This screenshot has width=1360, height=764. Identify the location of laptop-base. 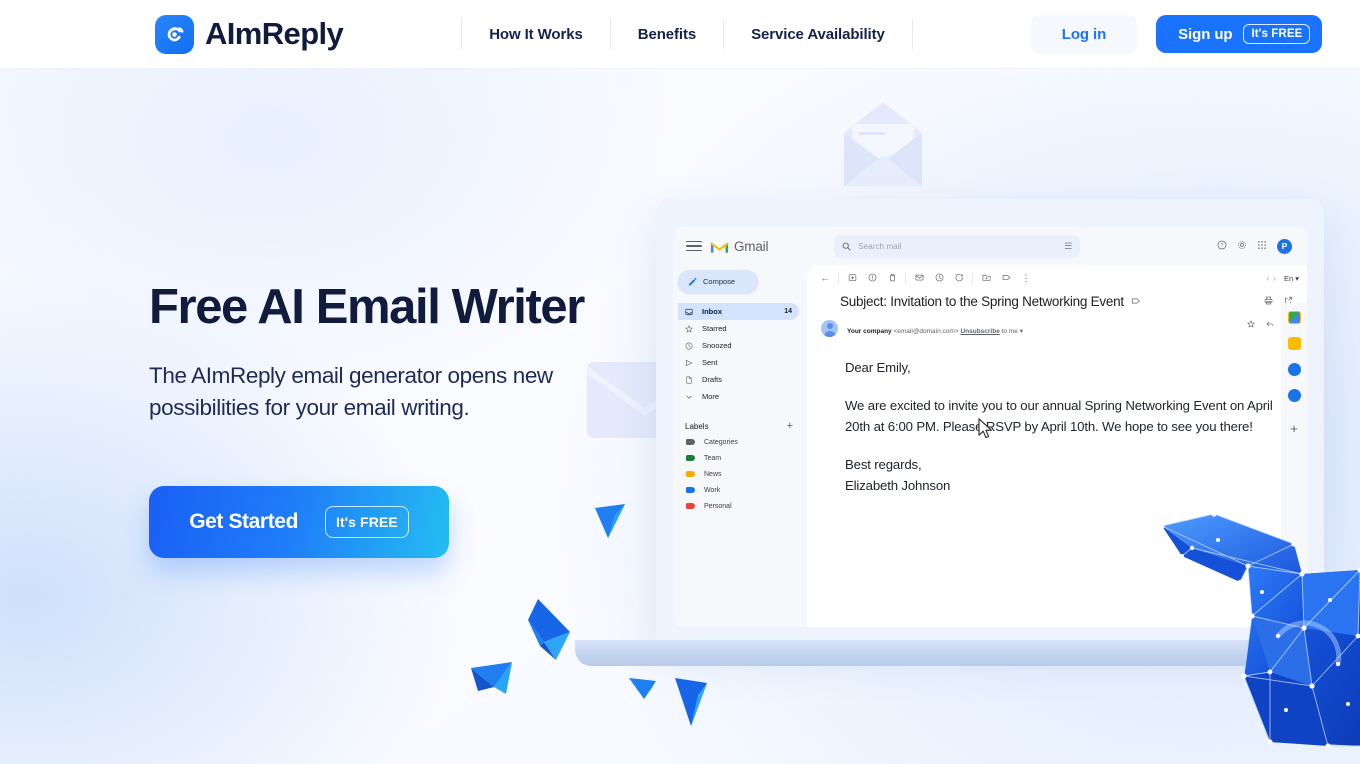
(967, 653).